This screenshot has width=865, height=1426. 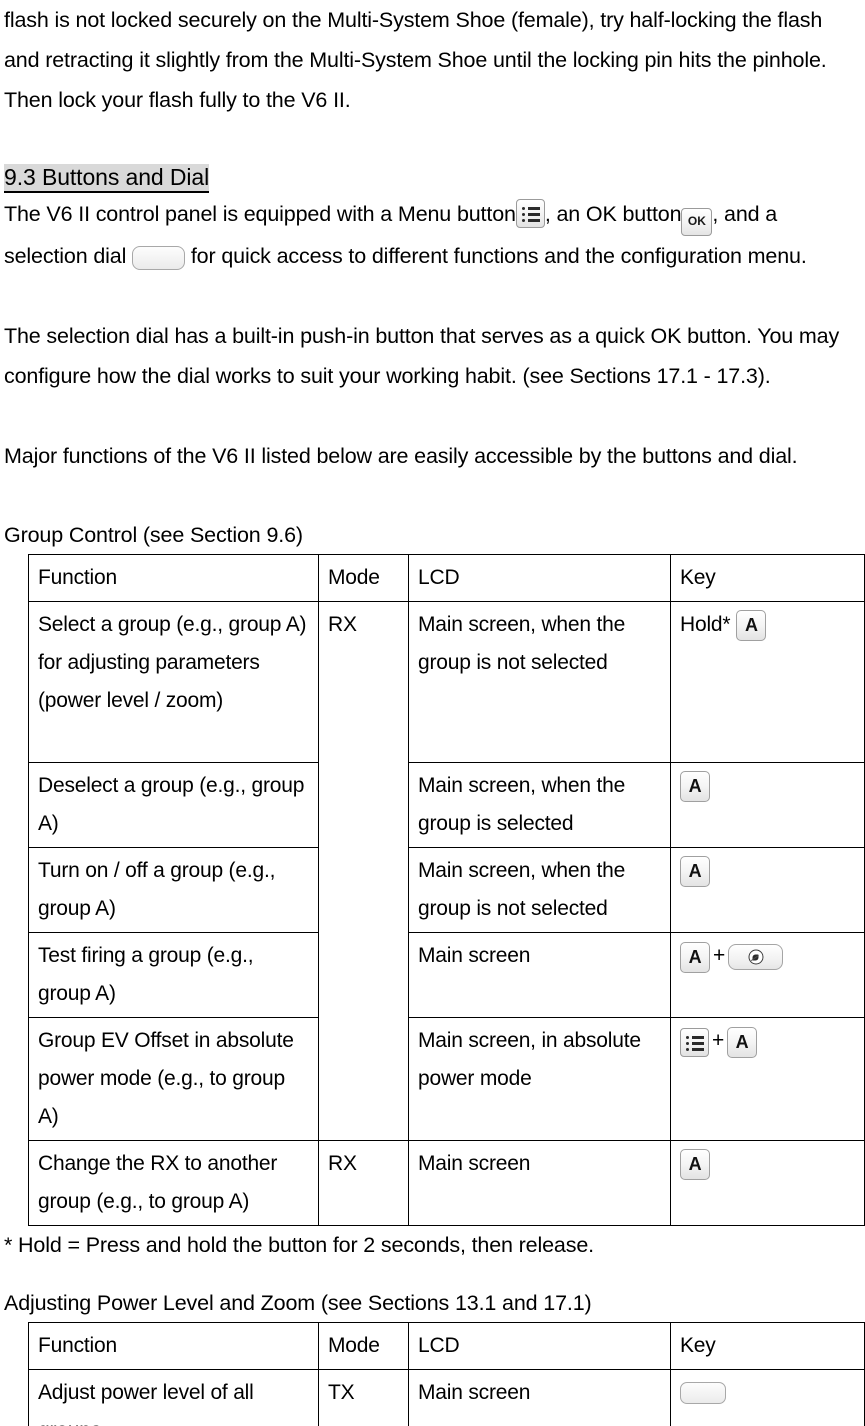 What do you see at coordinates (756, 957) in the screenshot?
I see `test-fire-icon` at bounding box center [756, 957].